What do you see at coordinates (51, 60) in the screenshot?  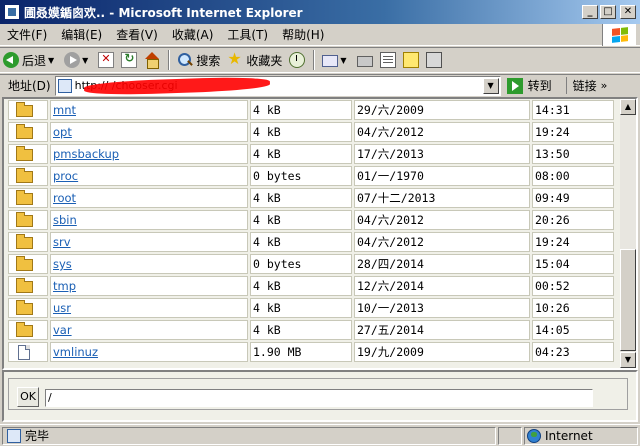 I see `back-dropdown-icon: ▼` at bounding box center [51, 60].